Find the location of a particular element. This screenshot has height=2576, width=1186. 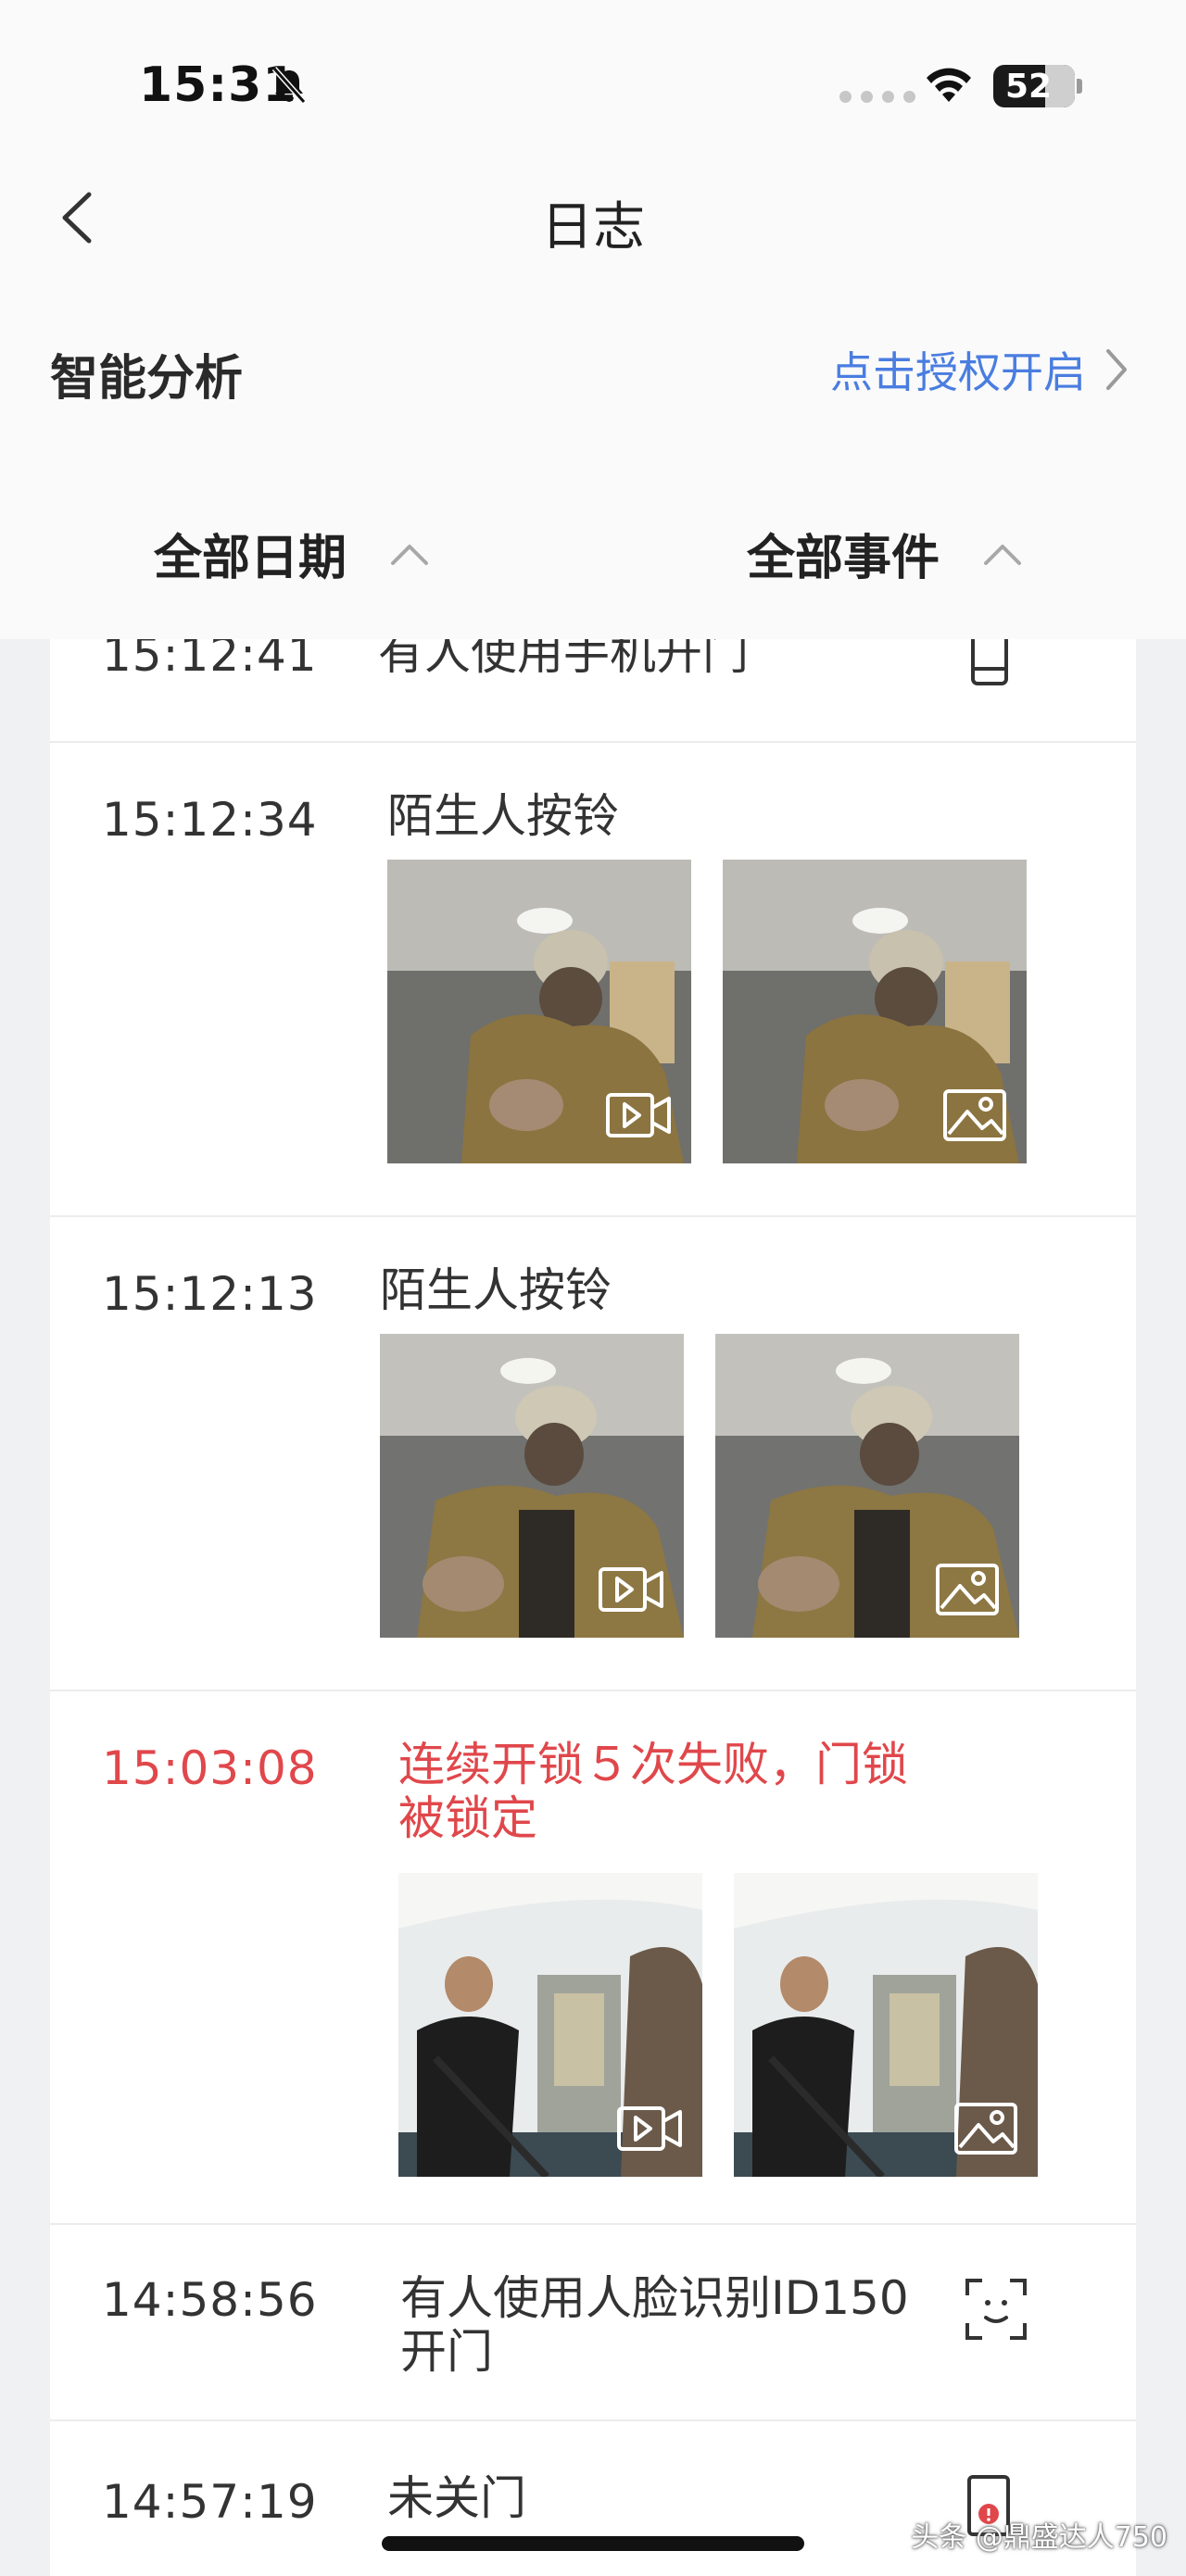

log-time: 14:57:19 is located at coordinates (210, 2502).